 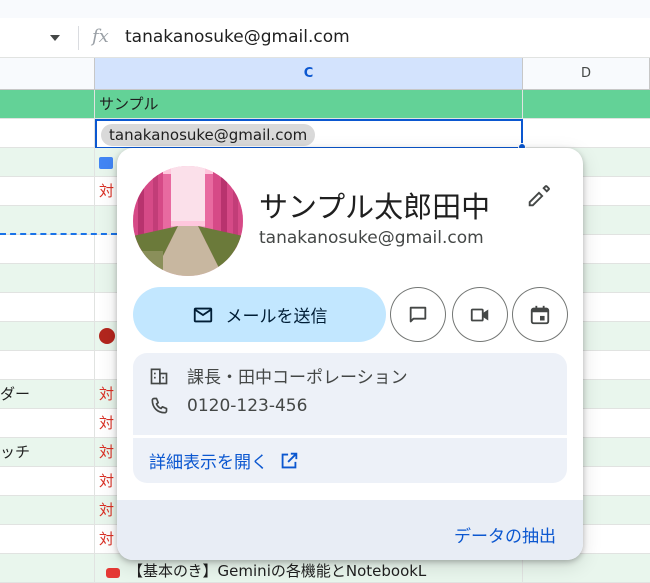 What do you see at coordinates (325, 9) in the screenshot?
I see `toolbar-strip` at bounding box center [325, 9].